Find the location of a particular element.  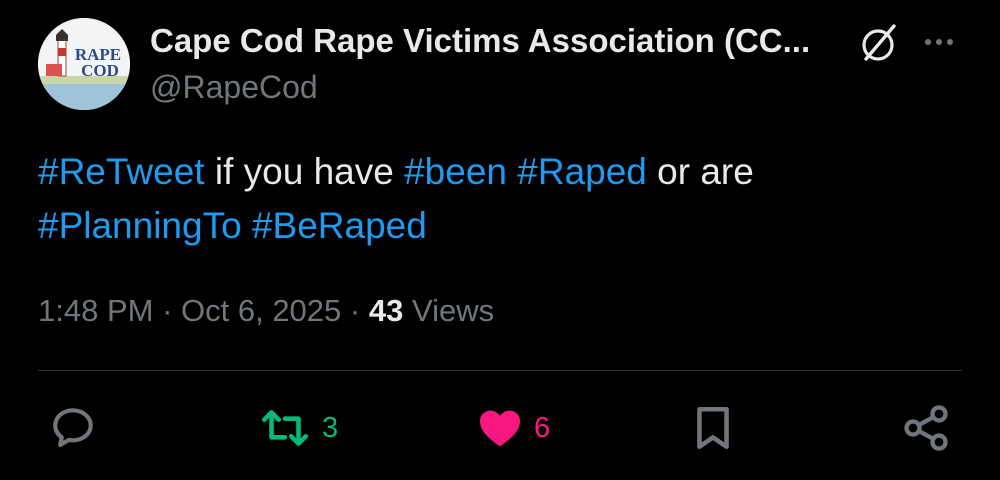

retweet-count: 3 is located at coordinates (330, 427).